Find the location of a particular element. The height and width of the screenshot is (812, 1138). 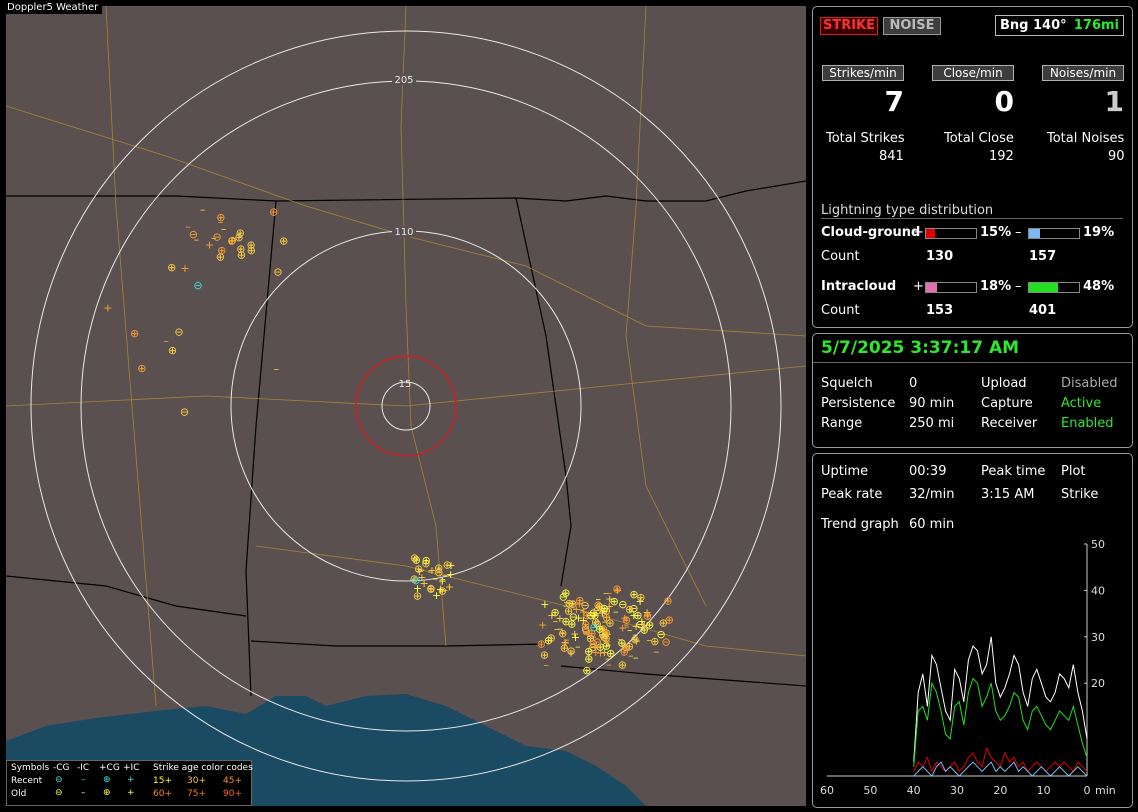

bearing-label: Bng 140° is located at coordinates (1033, 25).